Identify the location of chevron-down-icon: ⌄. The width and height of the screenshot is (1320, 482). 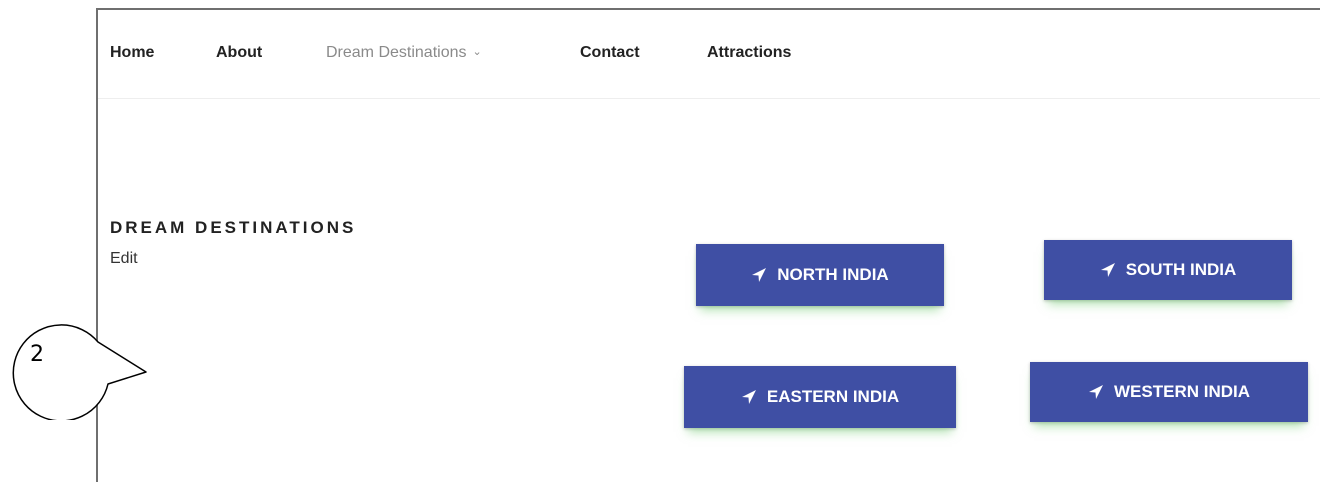
(477, 52).